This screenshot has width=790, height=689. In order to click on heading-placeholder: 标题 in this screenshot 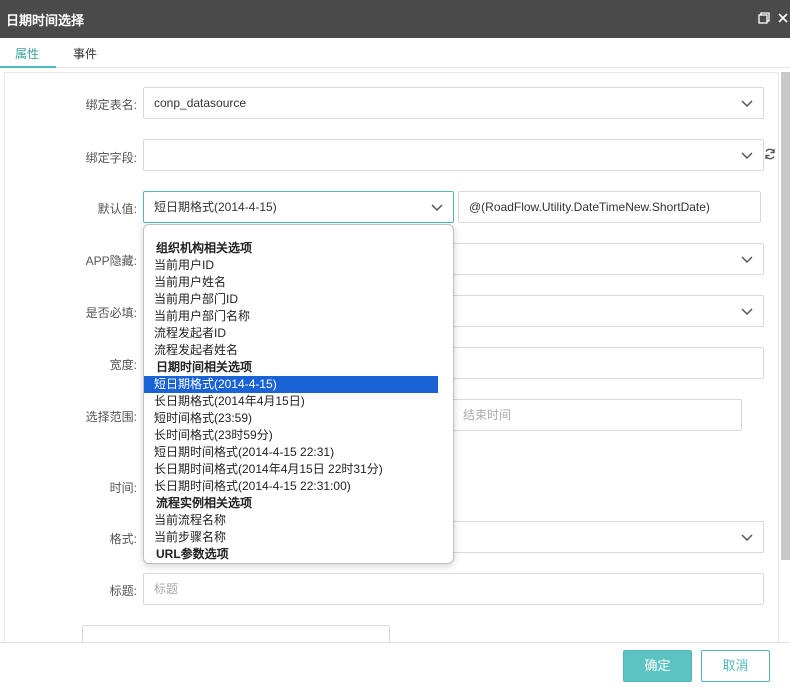, I will do `click(166, 589)`.